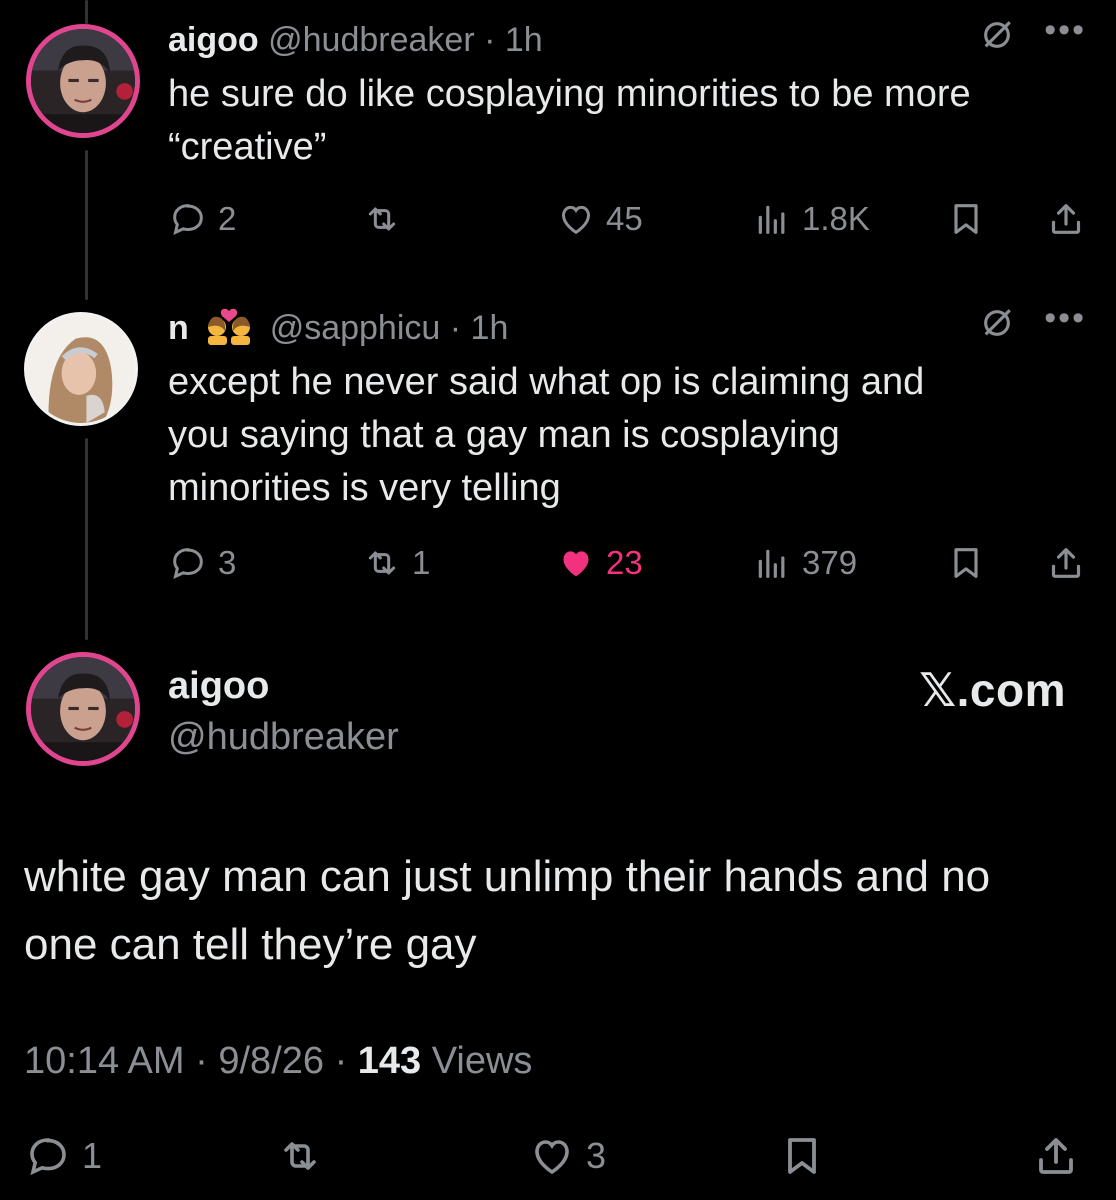 The image size is (1116, 1200). I want to click on couple-with-heart-emoji-icon, so click(229, 326).